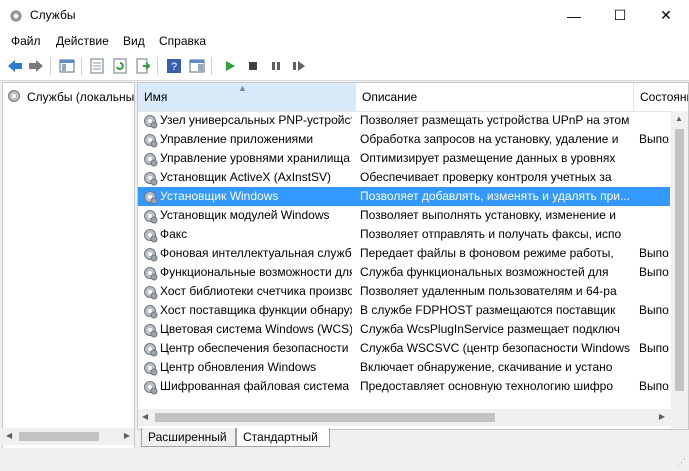 This screenshot has width=689, height=471. What do you see at coordinates (484, 272) in the screenshot?
I see `service-description: Служба функциональных возможностей для` at bounding box center [484, 272].